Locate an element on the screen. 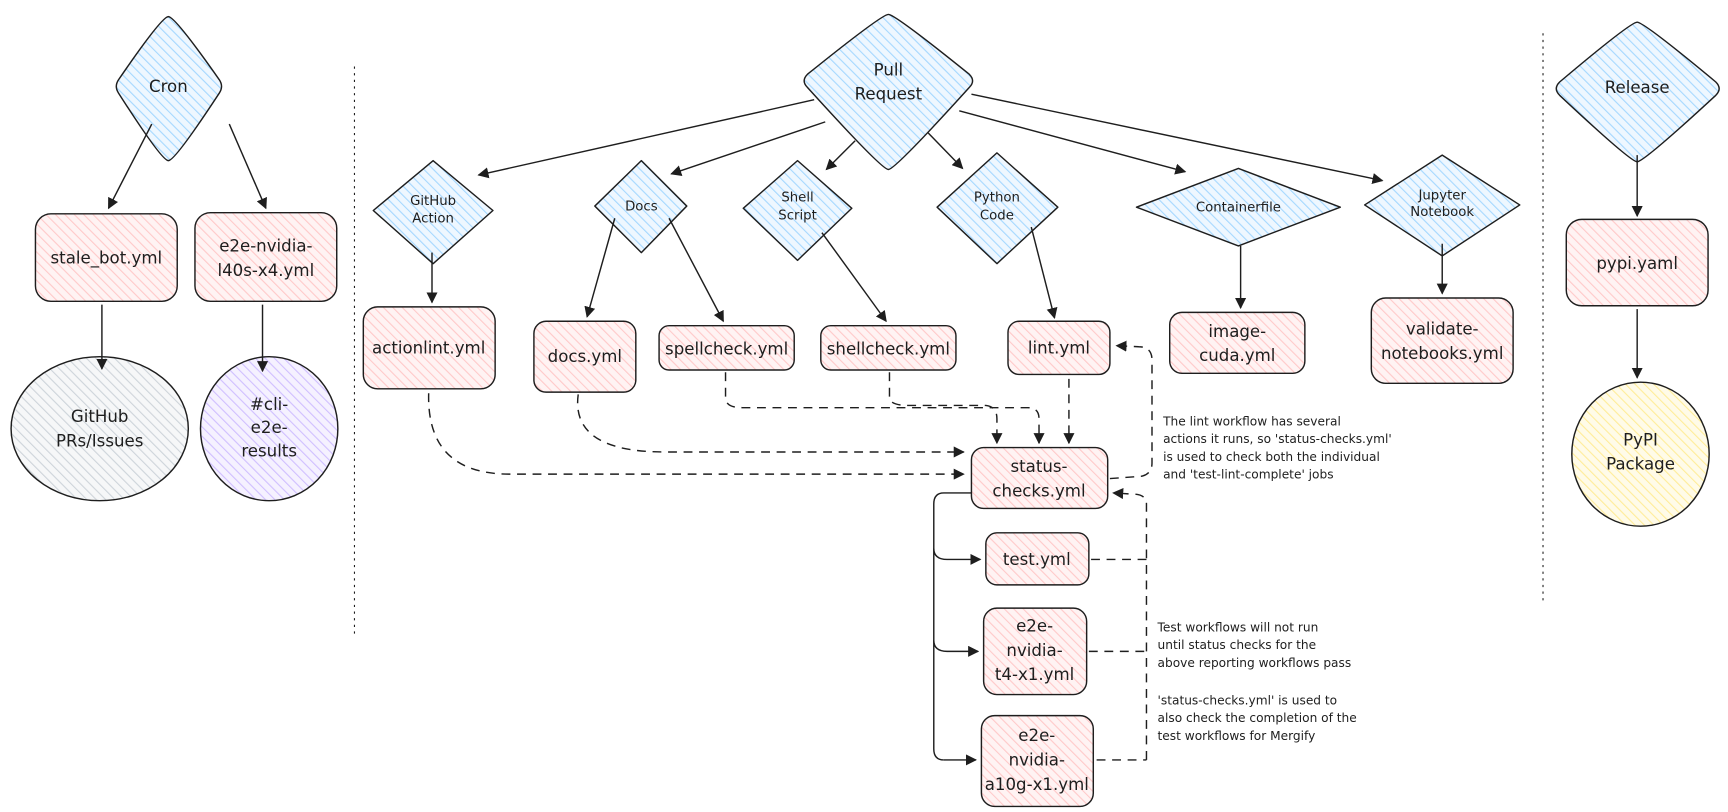  workflow-lint: lint.yml is located at coordinates (1059, 348).